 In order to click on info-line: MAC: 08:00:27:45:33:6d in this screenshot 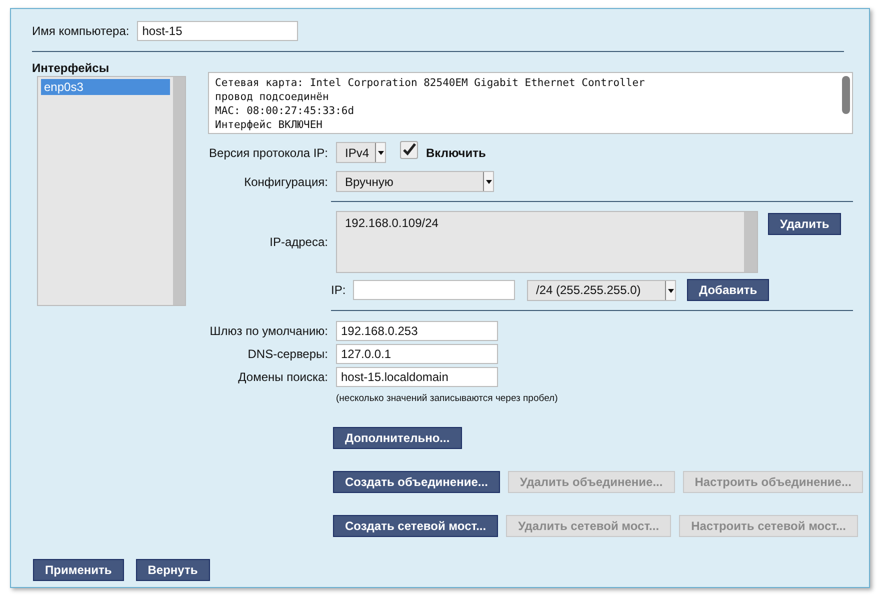, I will do `click(285, 111)`.